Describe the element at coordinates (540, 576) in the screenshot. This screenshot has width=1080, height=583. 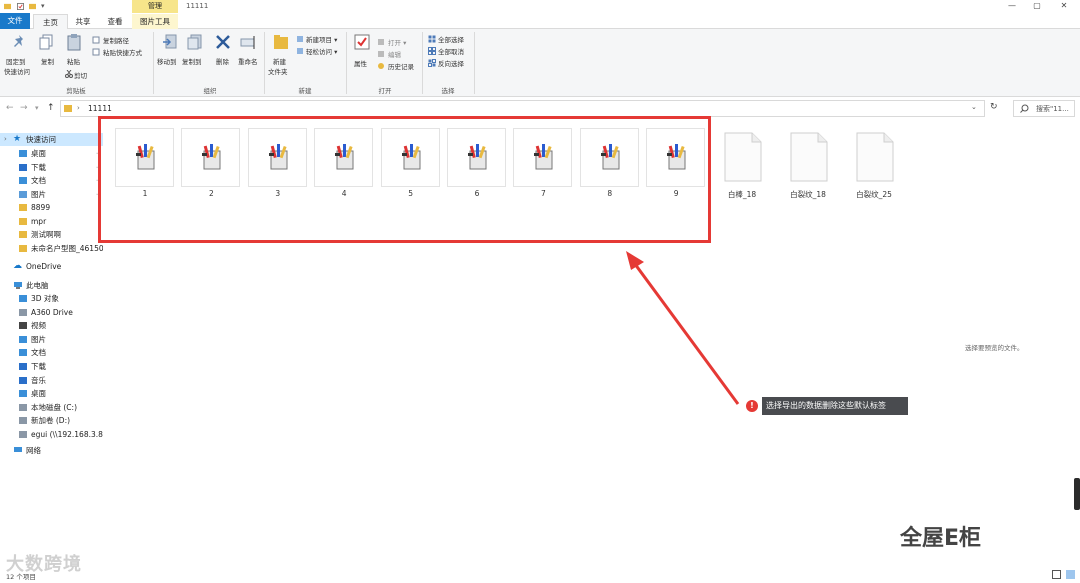
I see `status-bar: 12 个项目` at that location.